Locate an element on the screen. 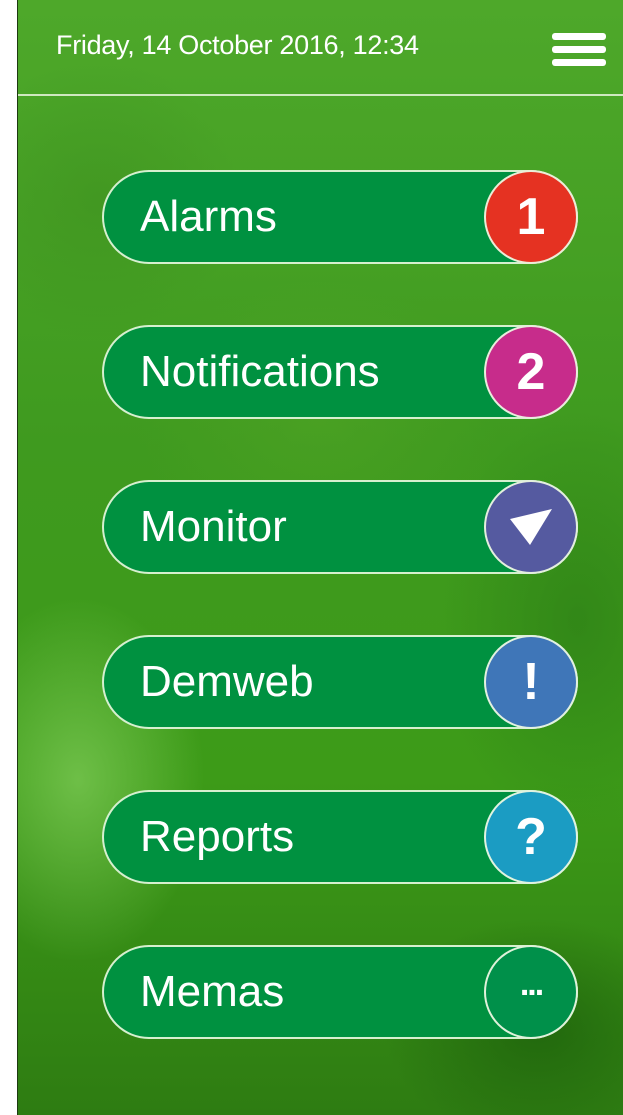 This screenshot has width=623, height=1115. hamburger-menu-icon is located at coordinates (579, 50).